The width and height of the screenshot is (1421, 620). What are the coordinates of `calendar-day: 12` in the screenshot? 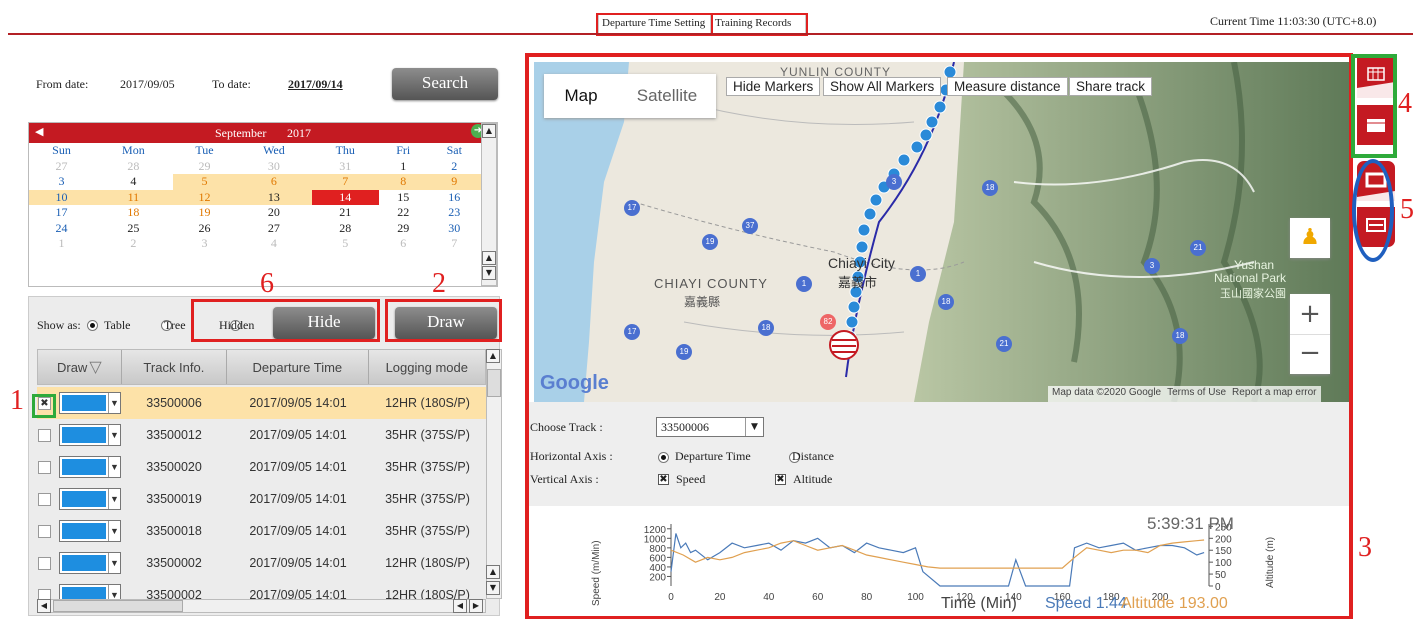 It's located at (204, 197).